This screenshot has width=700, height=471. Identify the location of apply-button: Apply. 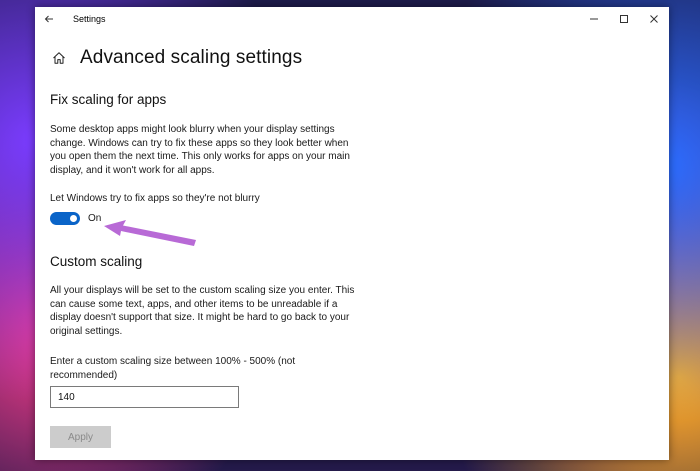
(80, 437).